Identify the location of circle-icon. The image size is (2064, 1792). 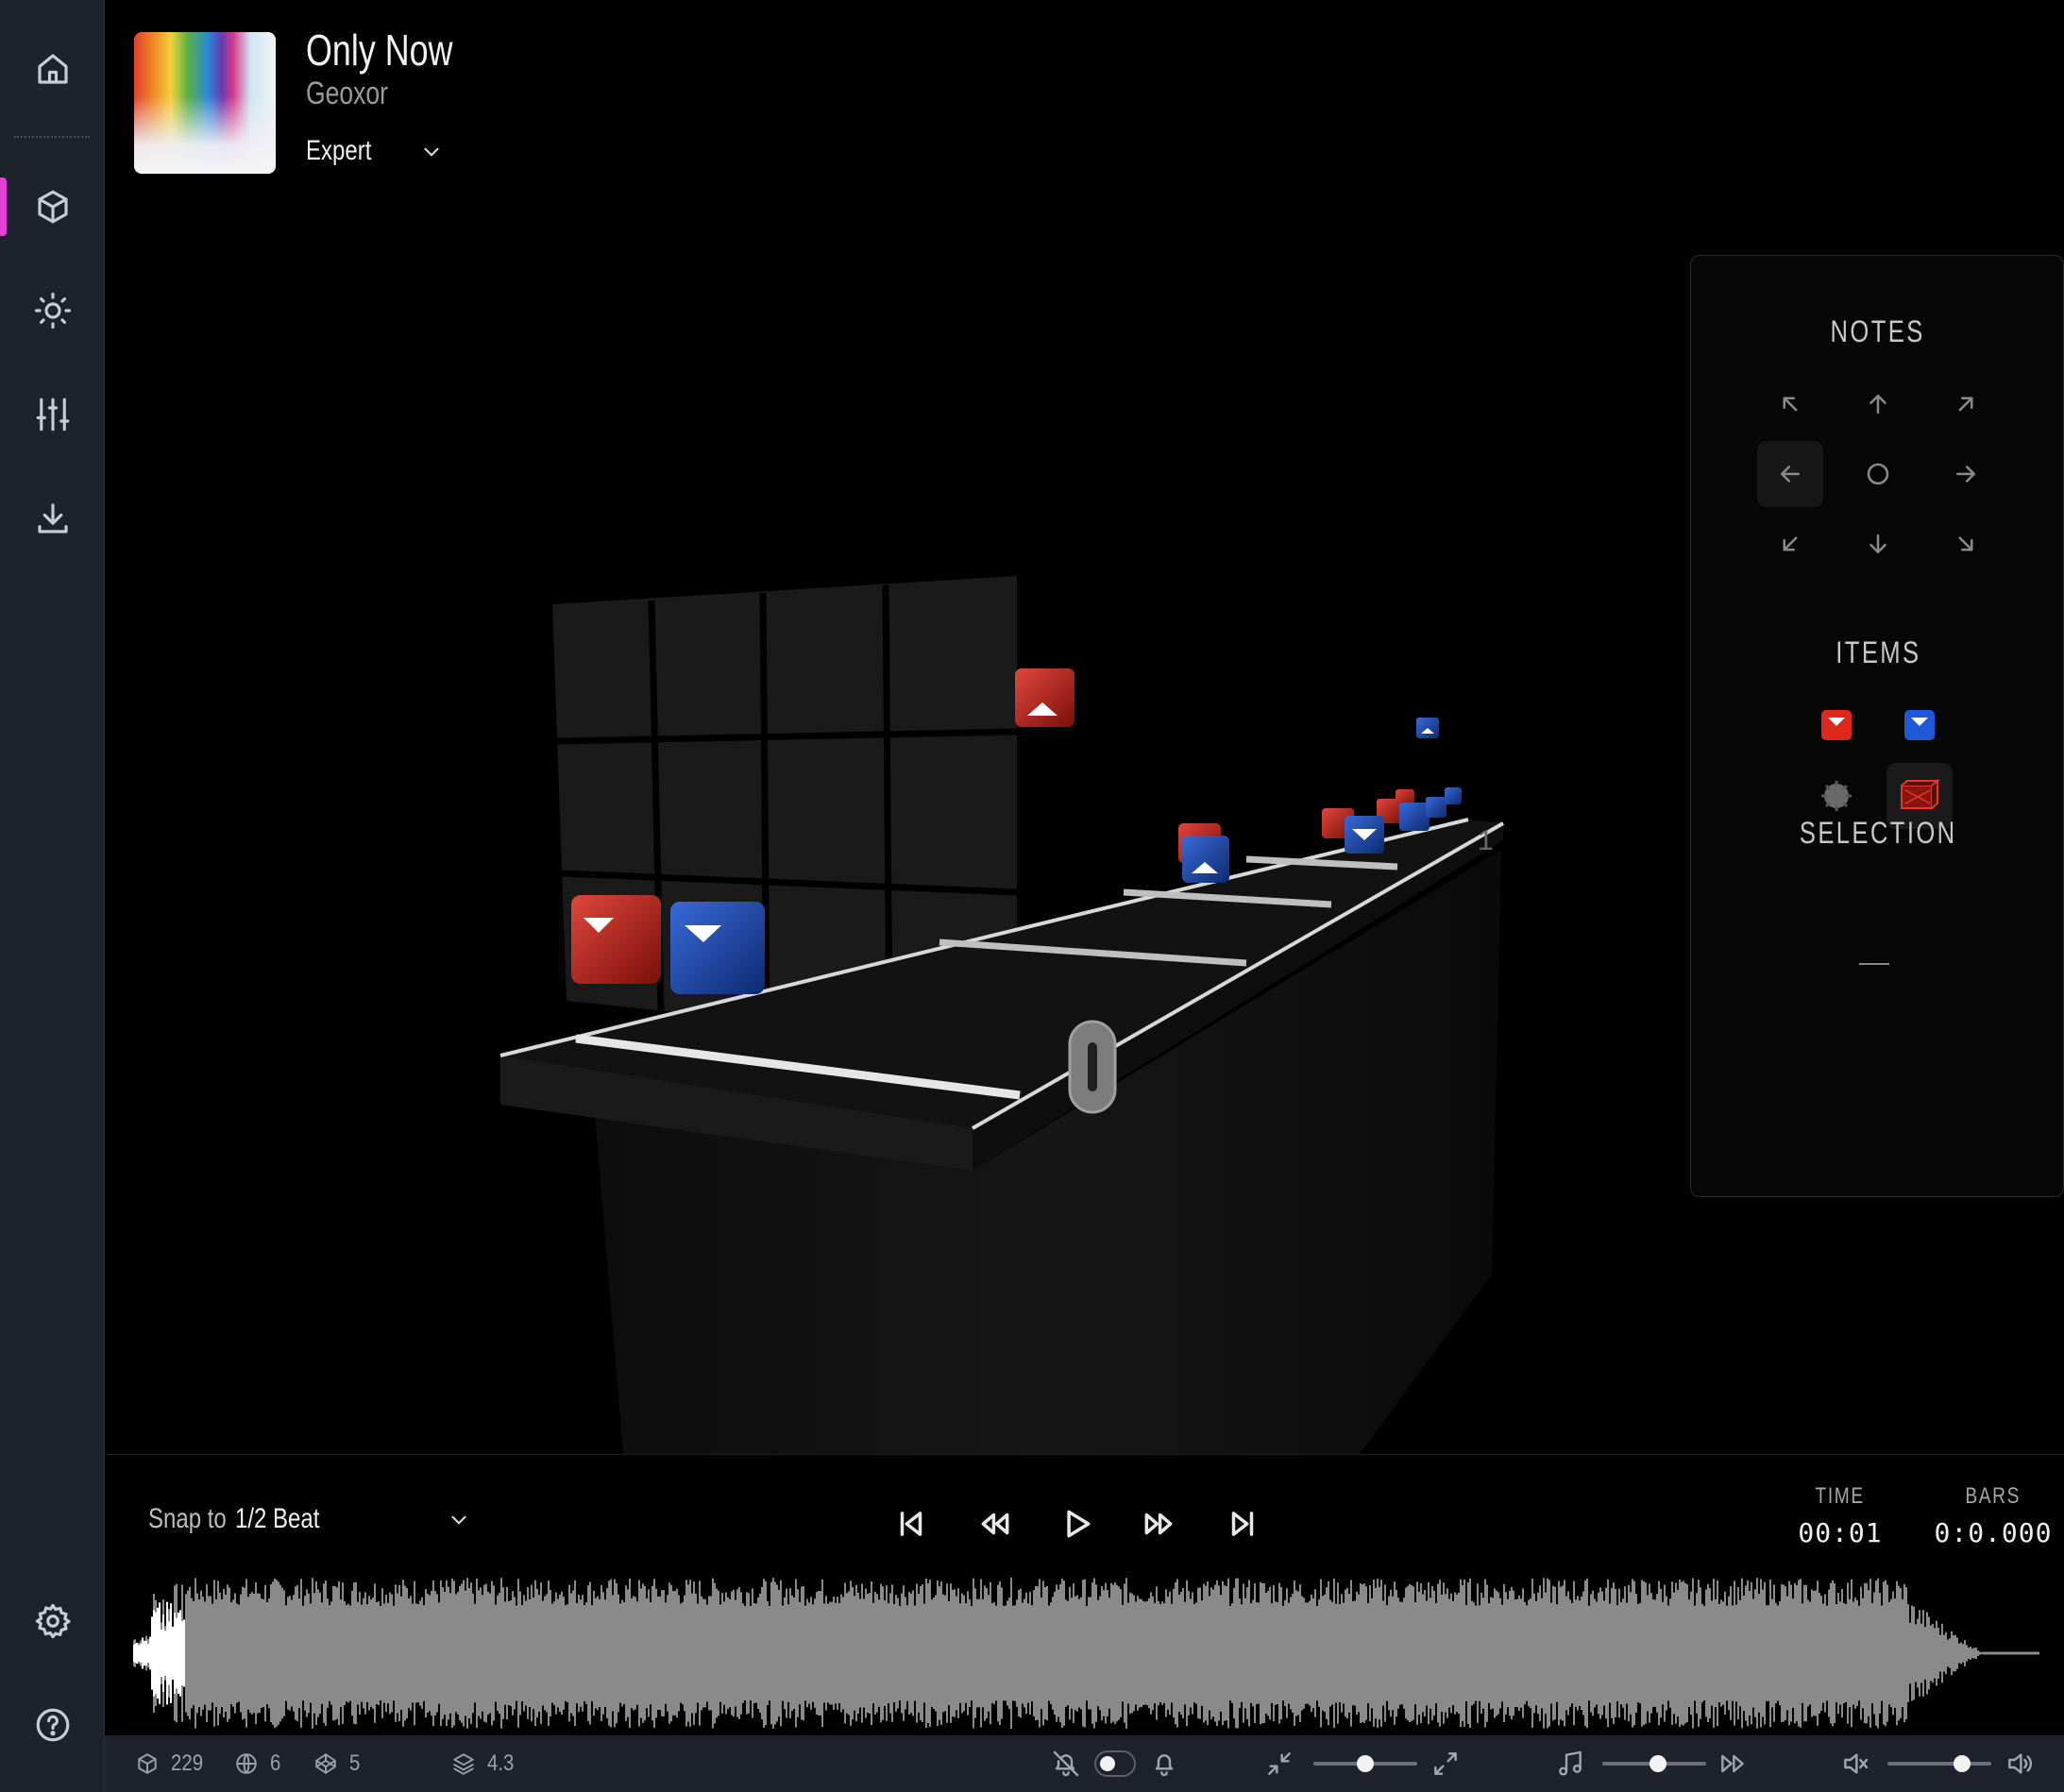
(1878, 474).